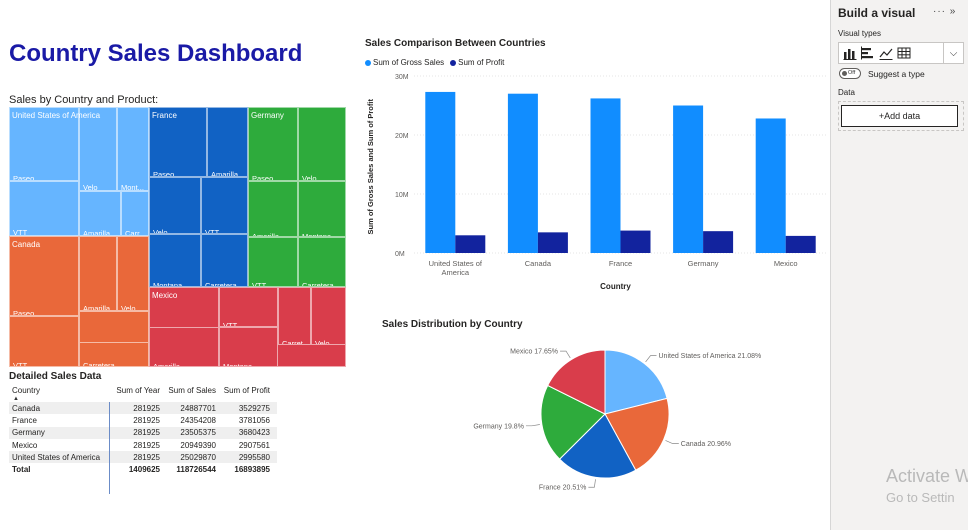 Image resolution: width=968 pixels, height=530 pixels. What do you see at coordinates (109, 448) in the screenshot?
I see `column-divider` at bounding box center [109, 448].